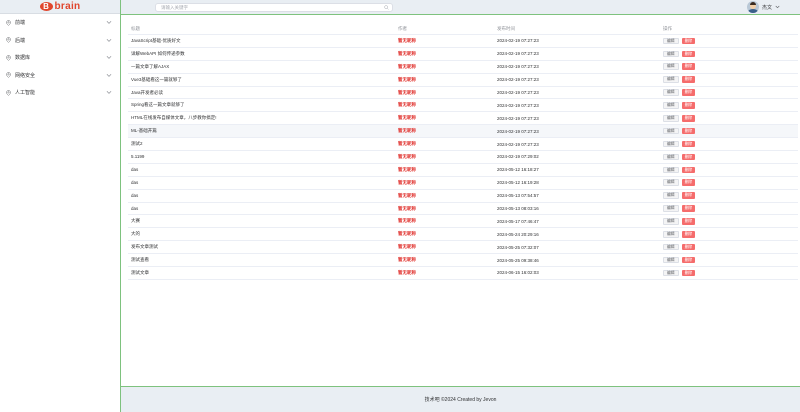  What do you see at coordinates (156, 80) in the screenshot?
I see `article-title: Vue3基础看这一篇就够了` at bounding box center [156, 80].